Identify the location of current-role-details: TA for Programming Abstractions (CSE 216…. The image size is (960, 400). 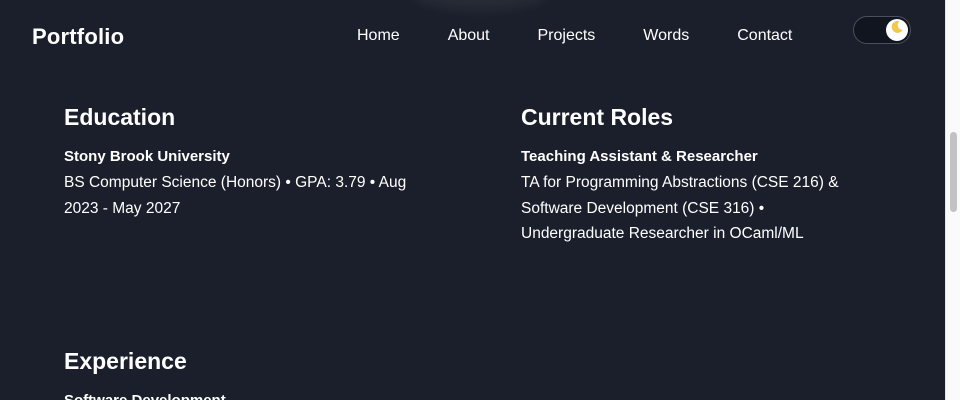
(721, 208).